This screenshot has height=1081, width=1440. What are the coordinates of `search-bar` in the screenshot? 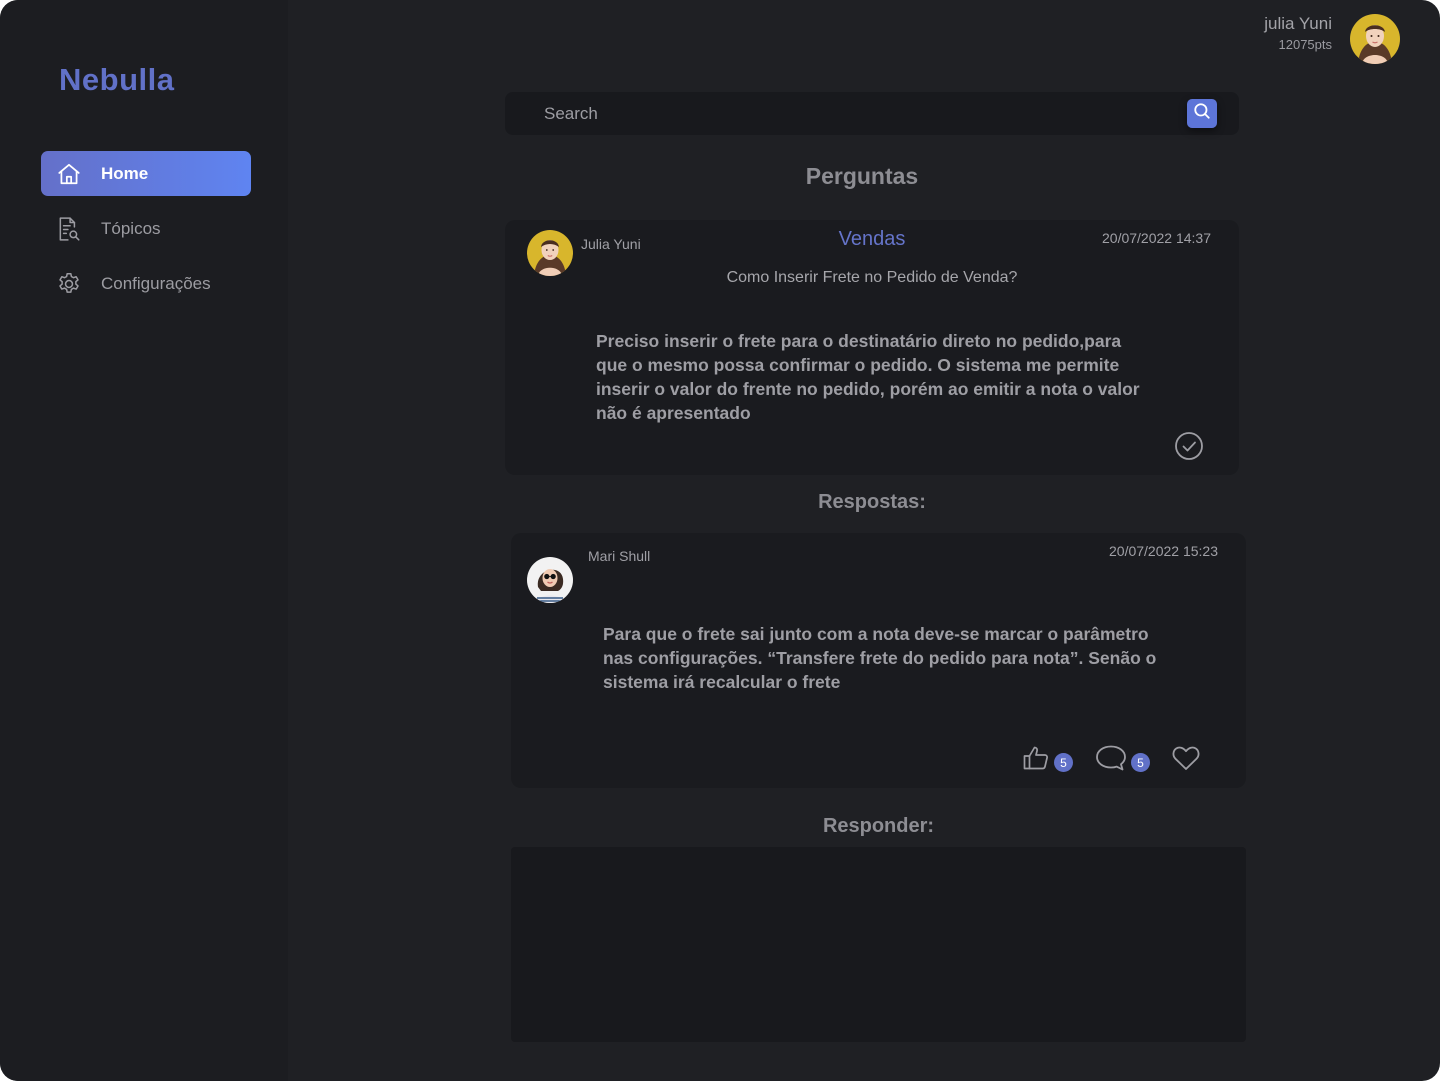 It's located at (872, 113).